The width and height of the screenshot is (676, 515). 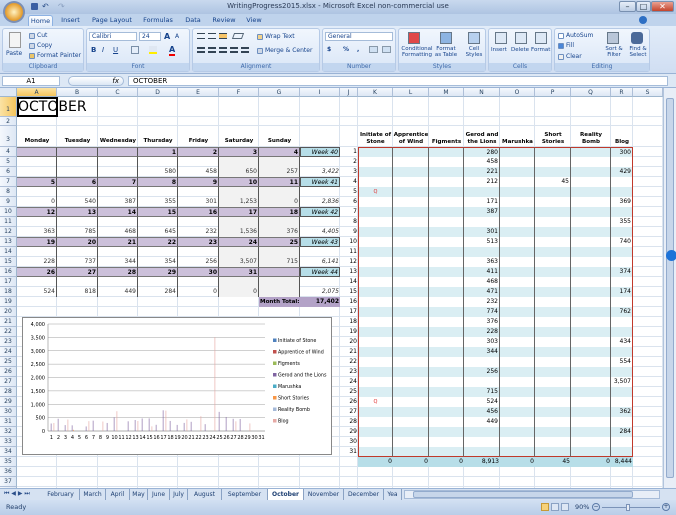 I want to click on word-count-cell: 284, so click(x=158, y=292).